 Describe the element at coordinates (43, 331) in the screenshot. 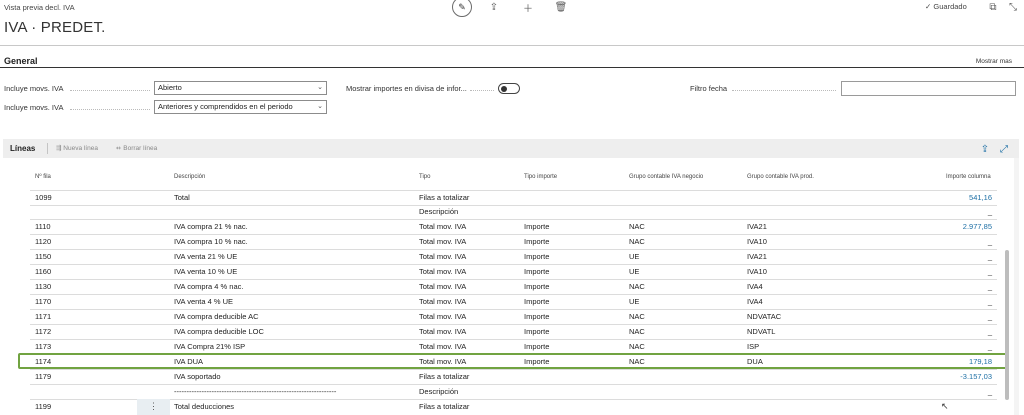

I see `row-number: 1172` at that location.